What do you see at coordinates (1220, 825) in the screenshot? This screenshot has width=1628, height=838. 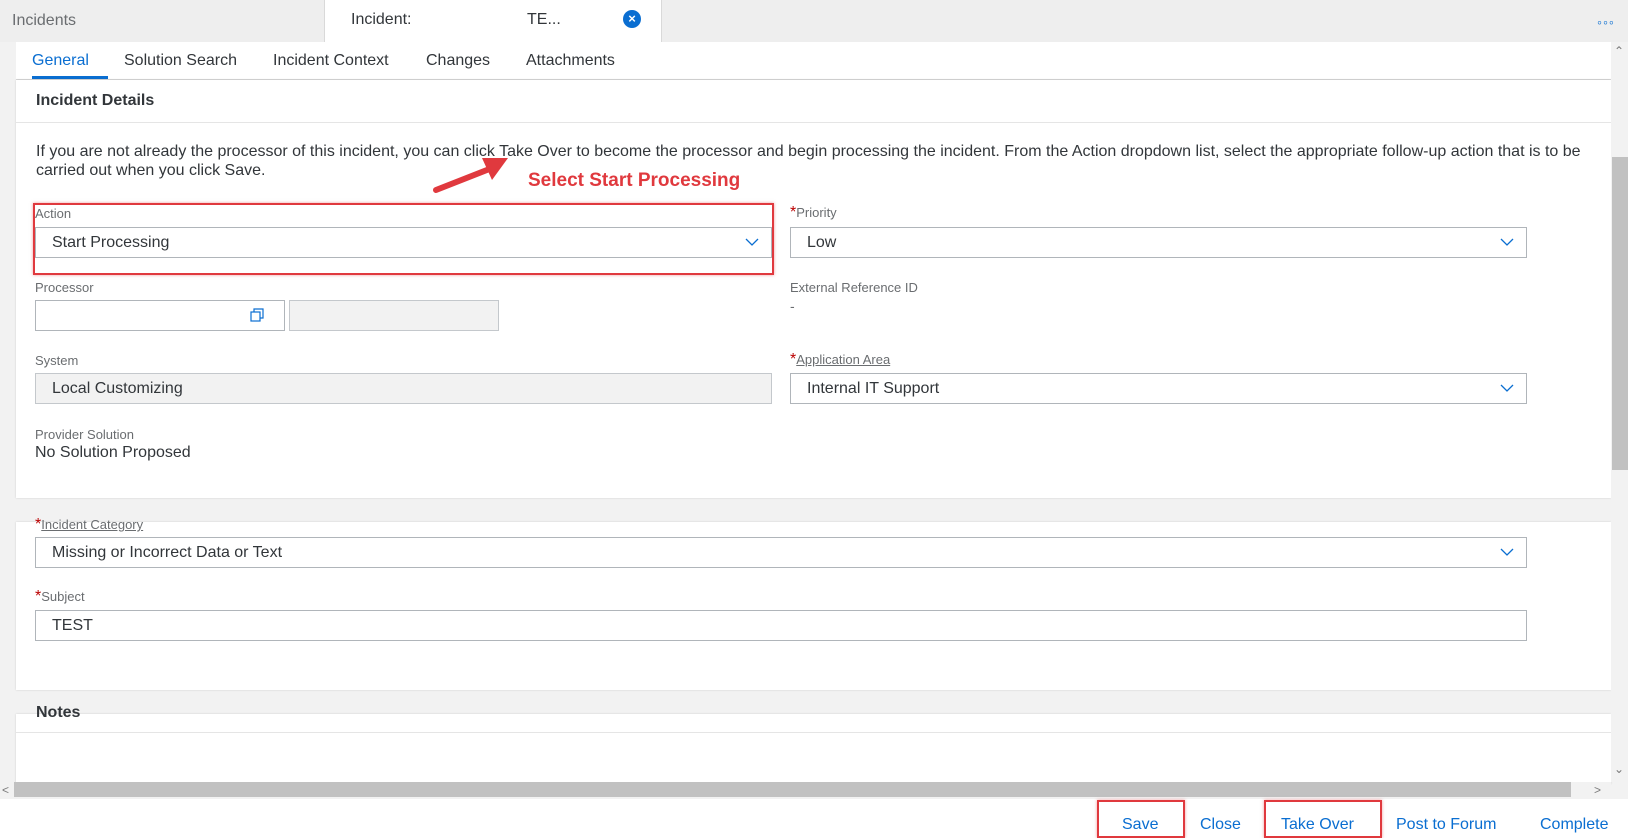 I see `close-button: Close` at bounding box center [1220, 825].